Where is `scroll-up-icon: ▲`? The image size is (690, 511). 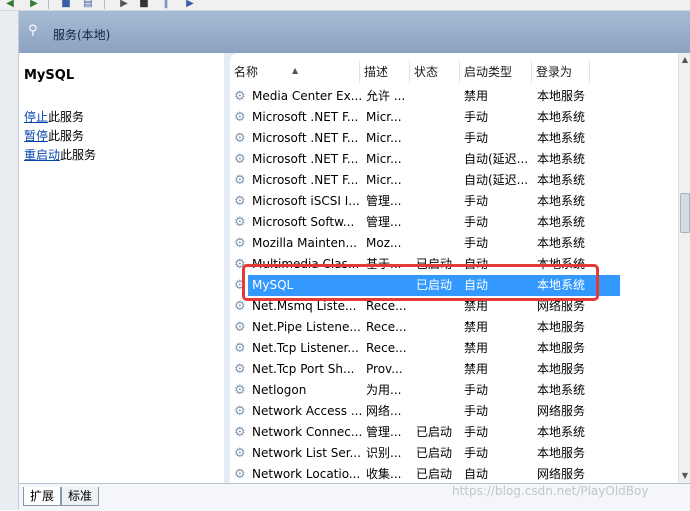 scroll-up-icon: ▲ is located at coordinates (684, 60).